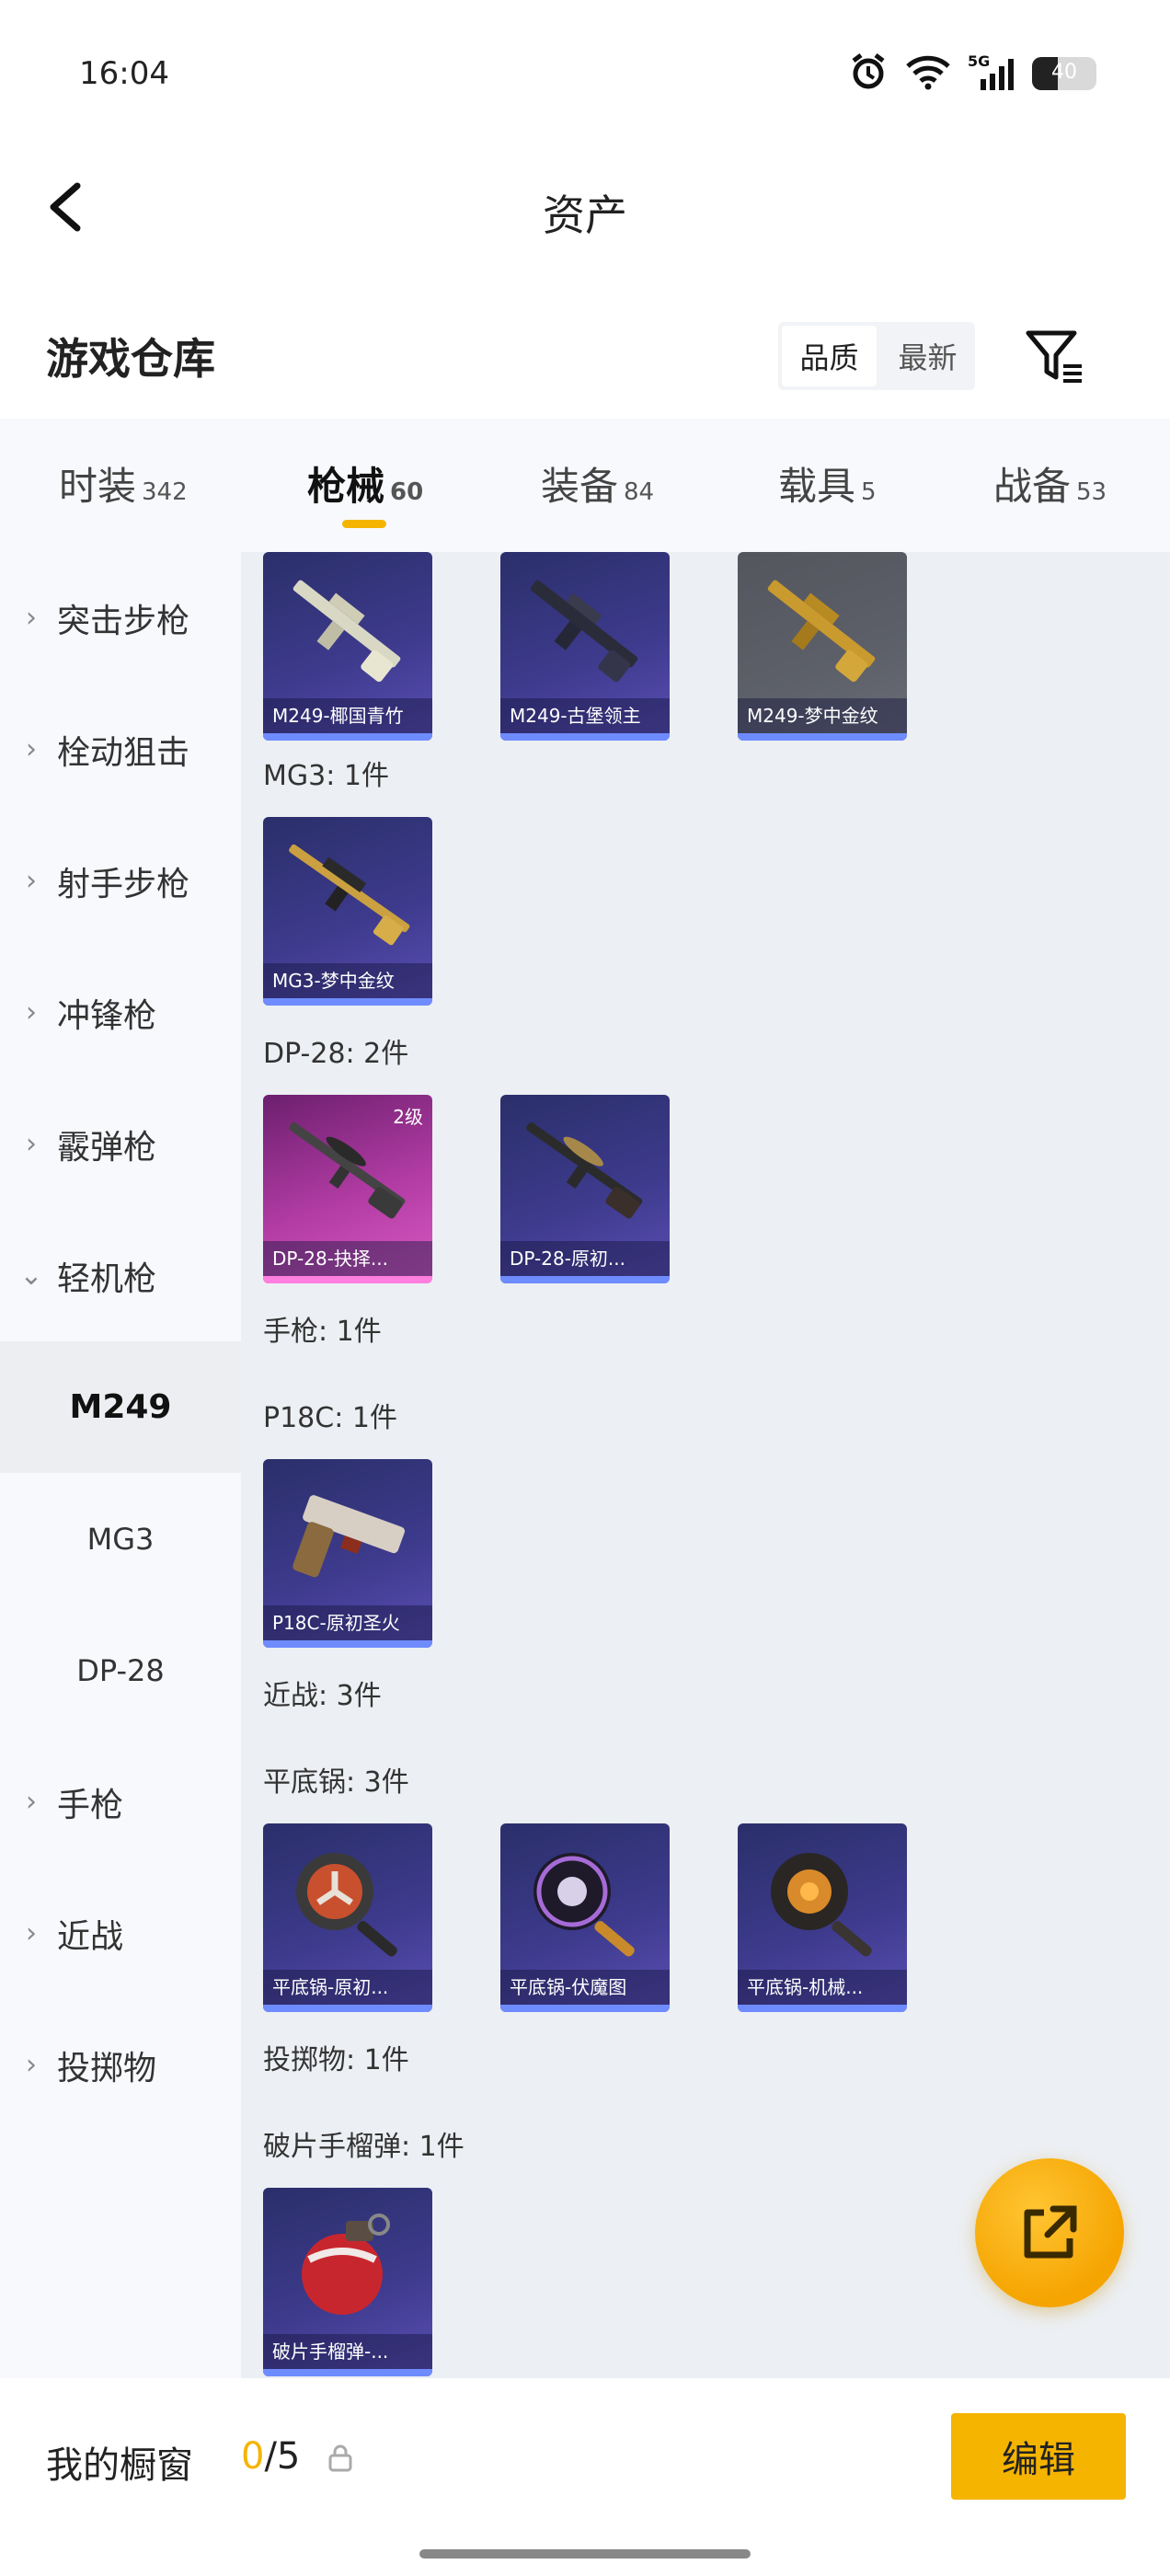 The width and height of the screenshot is (1170, 2576). What do you see at coordinates (326, 776) in the screenshot?
I see `group-label-mg3: MG3: 1件` at bounding box center [326, 776].